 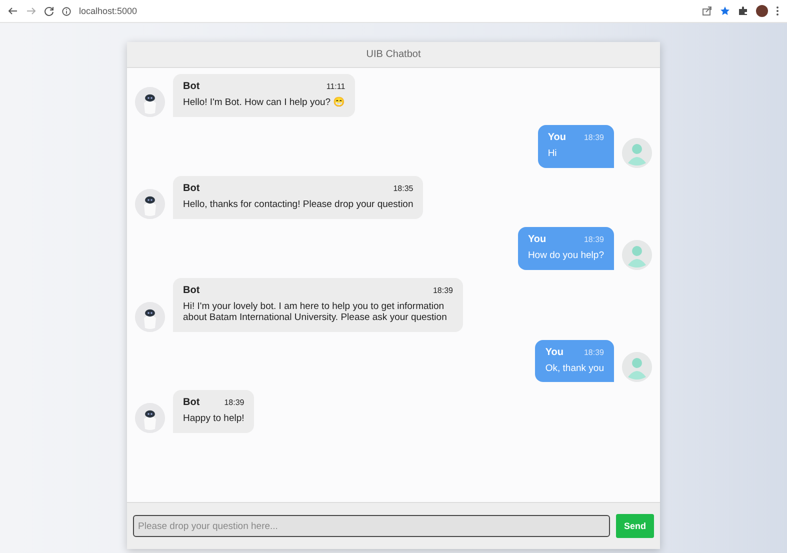 I want to click on star-icon, so click(x=725, y=11).